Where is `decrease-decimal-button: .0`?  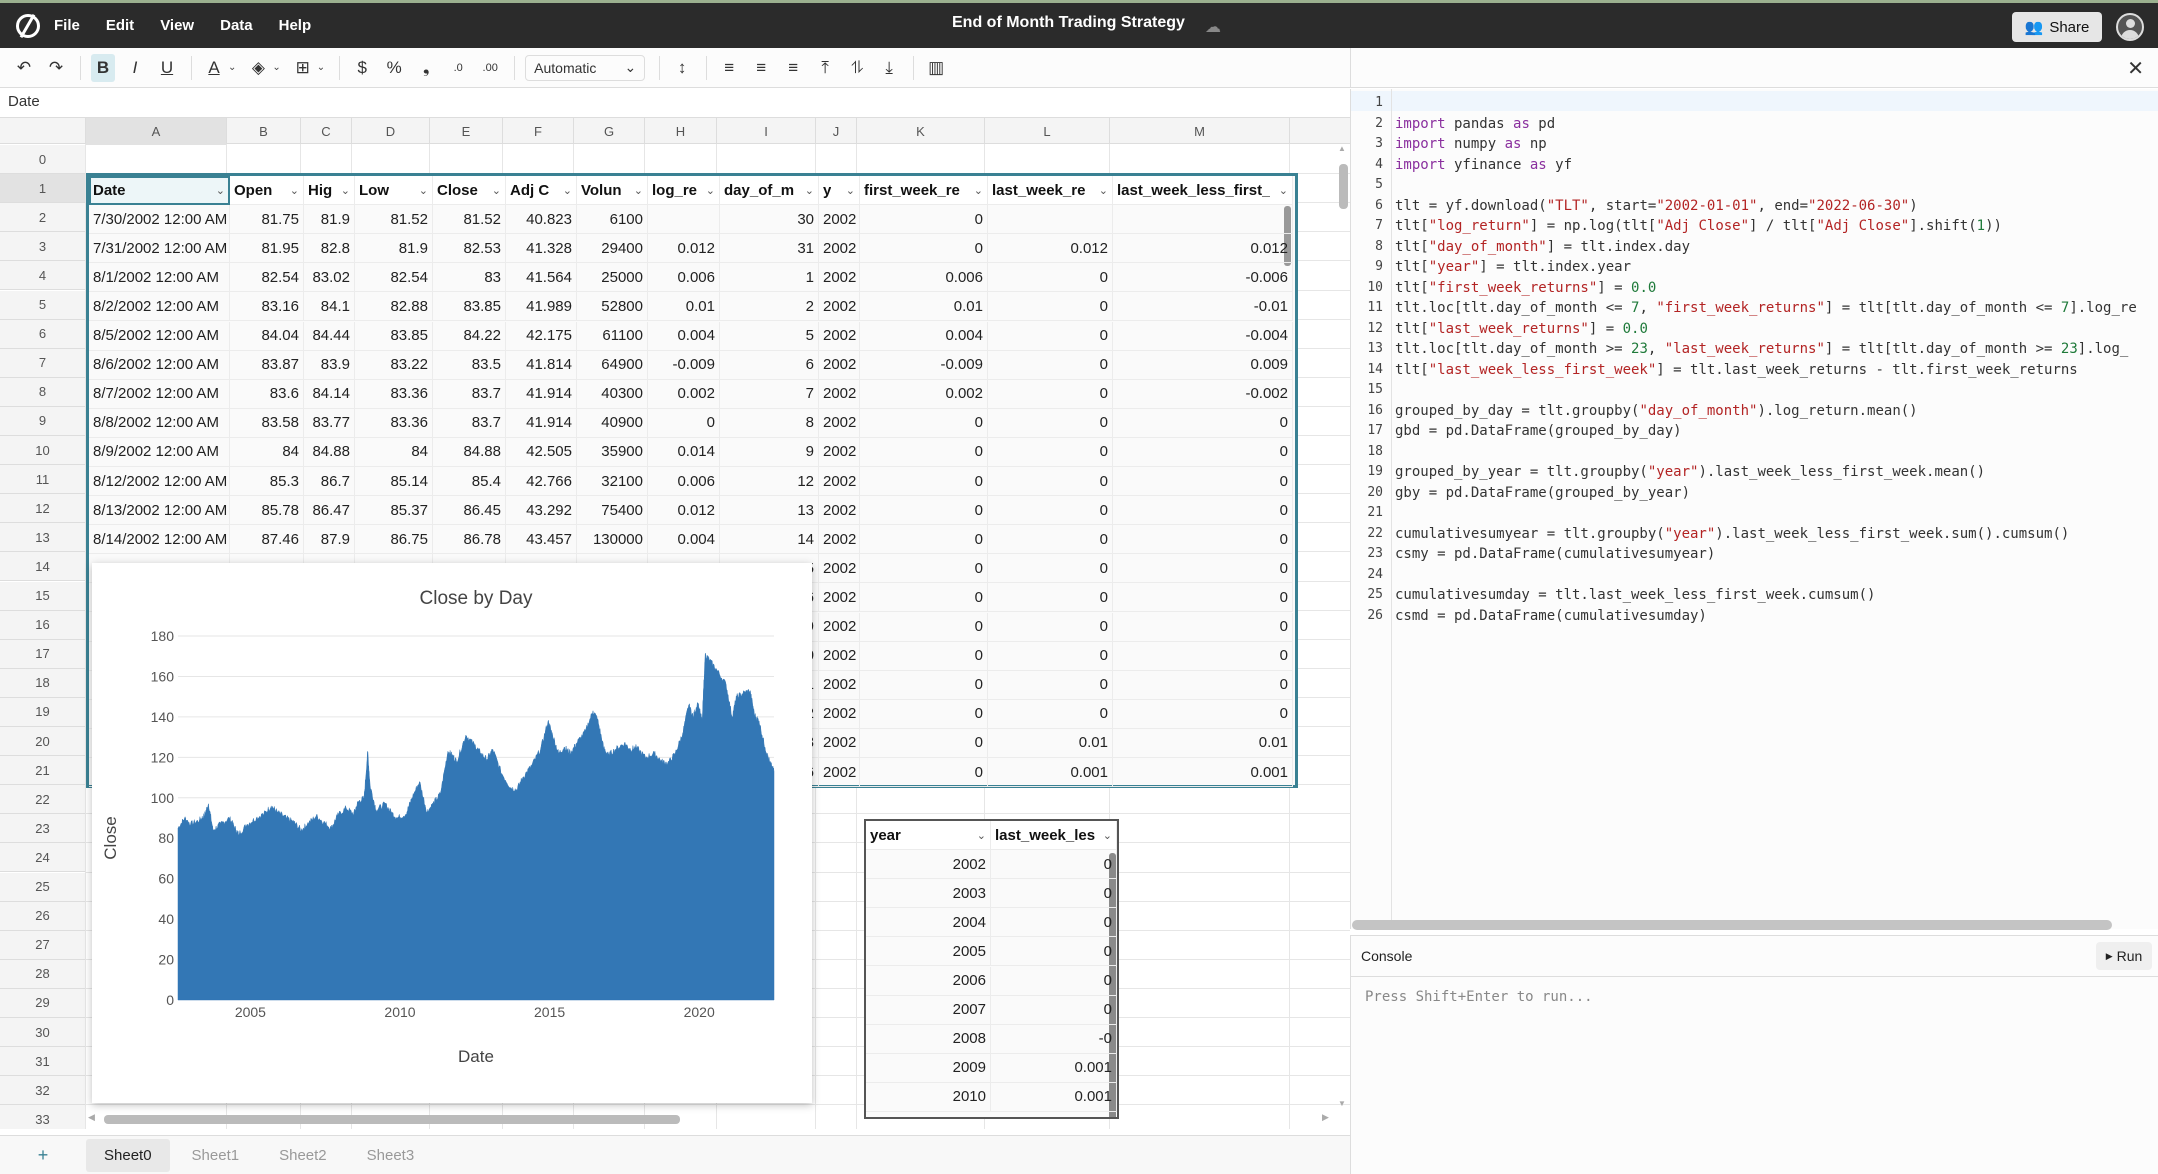
decrease-decimal-button: .0 is located at coordinates (458, 68).